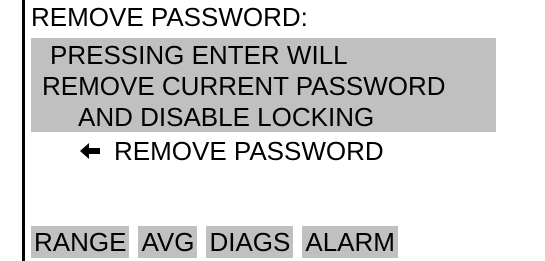 The width and height of the screenshot is (545, 261). What do you see at coordinates (199, 55) in the screenshot?
I see `message-line-1: PRESSING ENTER WILL` at bounding box center [199, 55].